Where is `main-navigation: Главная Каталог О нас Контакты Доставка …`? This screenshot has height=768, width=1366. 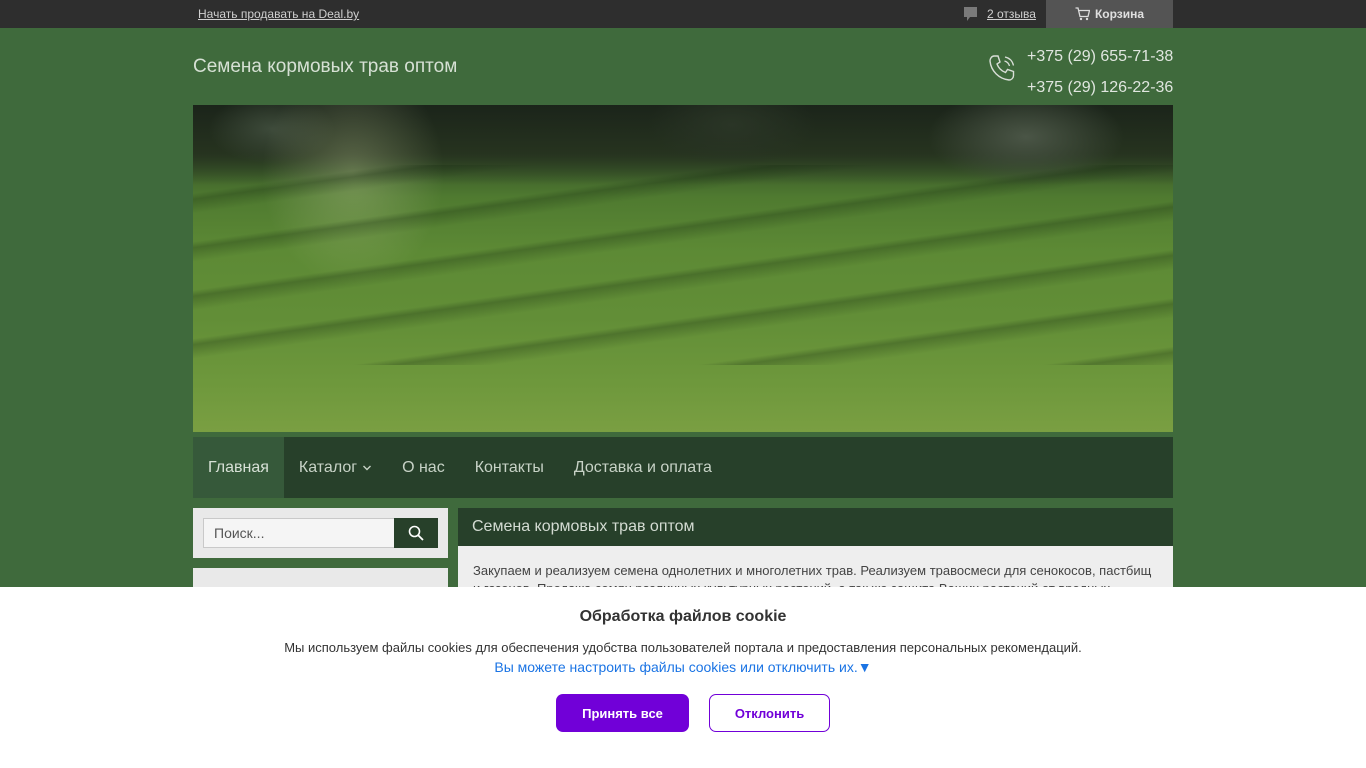
main-navigation: Главная Каталог О нас Контакты Доставка … is located at coordinates (683, 467).